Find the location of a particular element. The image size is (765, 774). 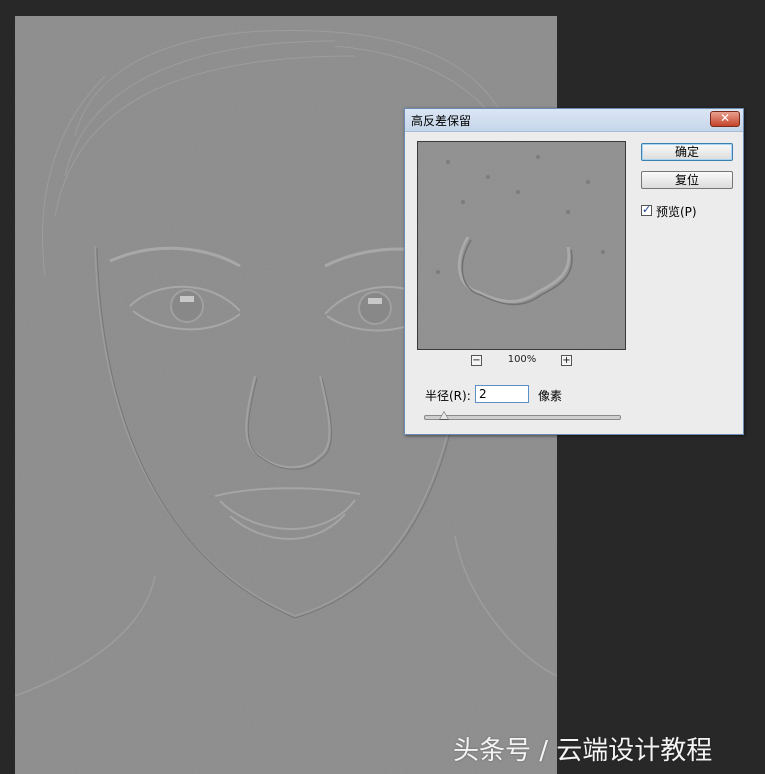

radius-slider-thumb is located at coordinates (443, 415).